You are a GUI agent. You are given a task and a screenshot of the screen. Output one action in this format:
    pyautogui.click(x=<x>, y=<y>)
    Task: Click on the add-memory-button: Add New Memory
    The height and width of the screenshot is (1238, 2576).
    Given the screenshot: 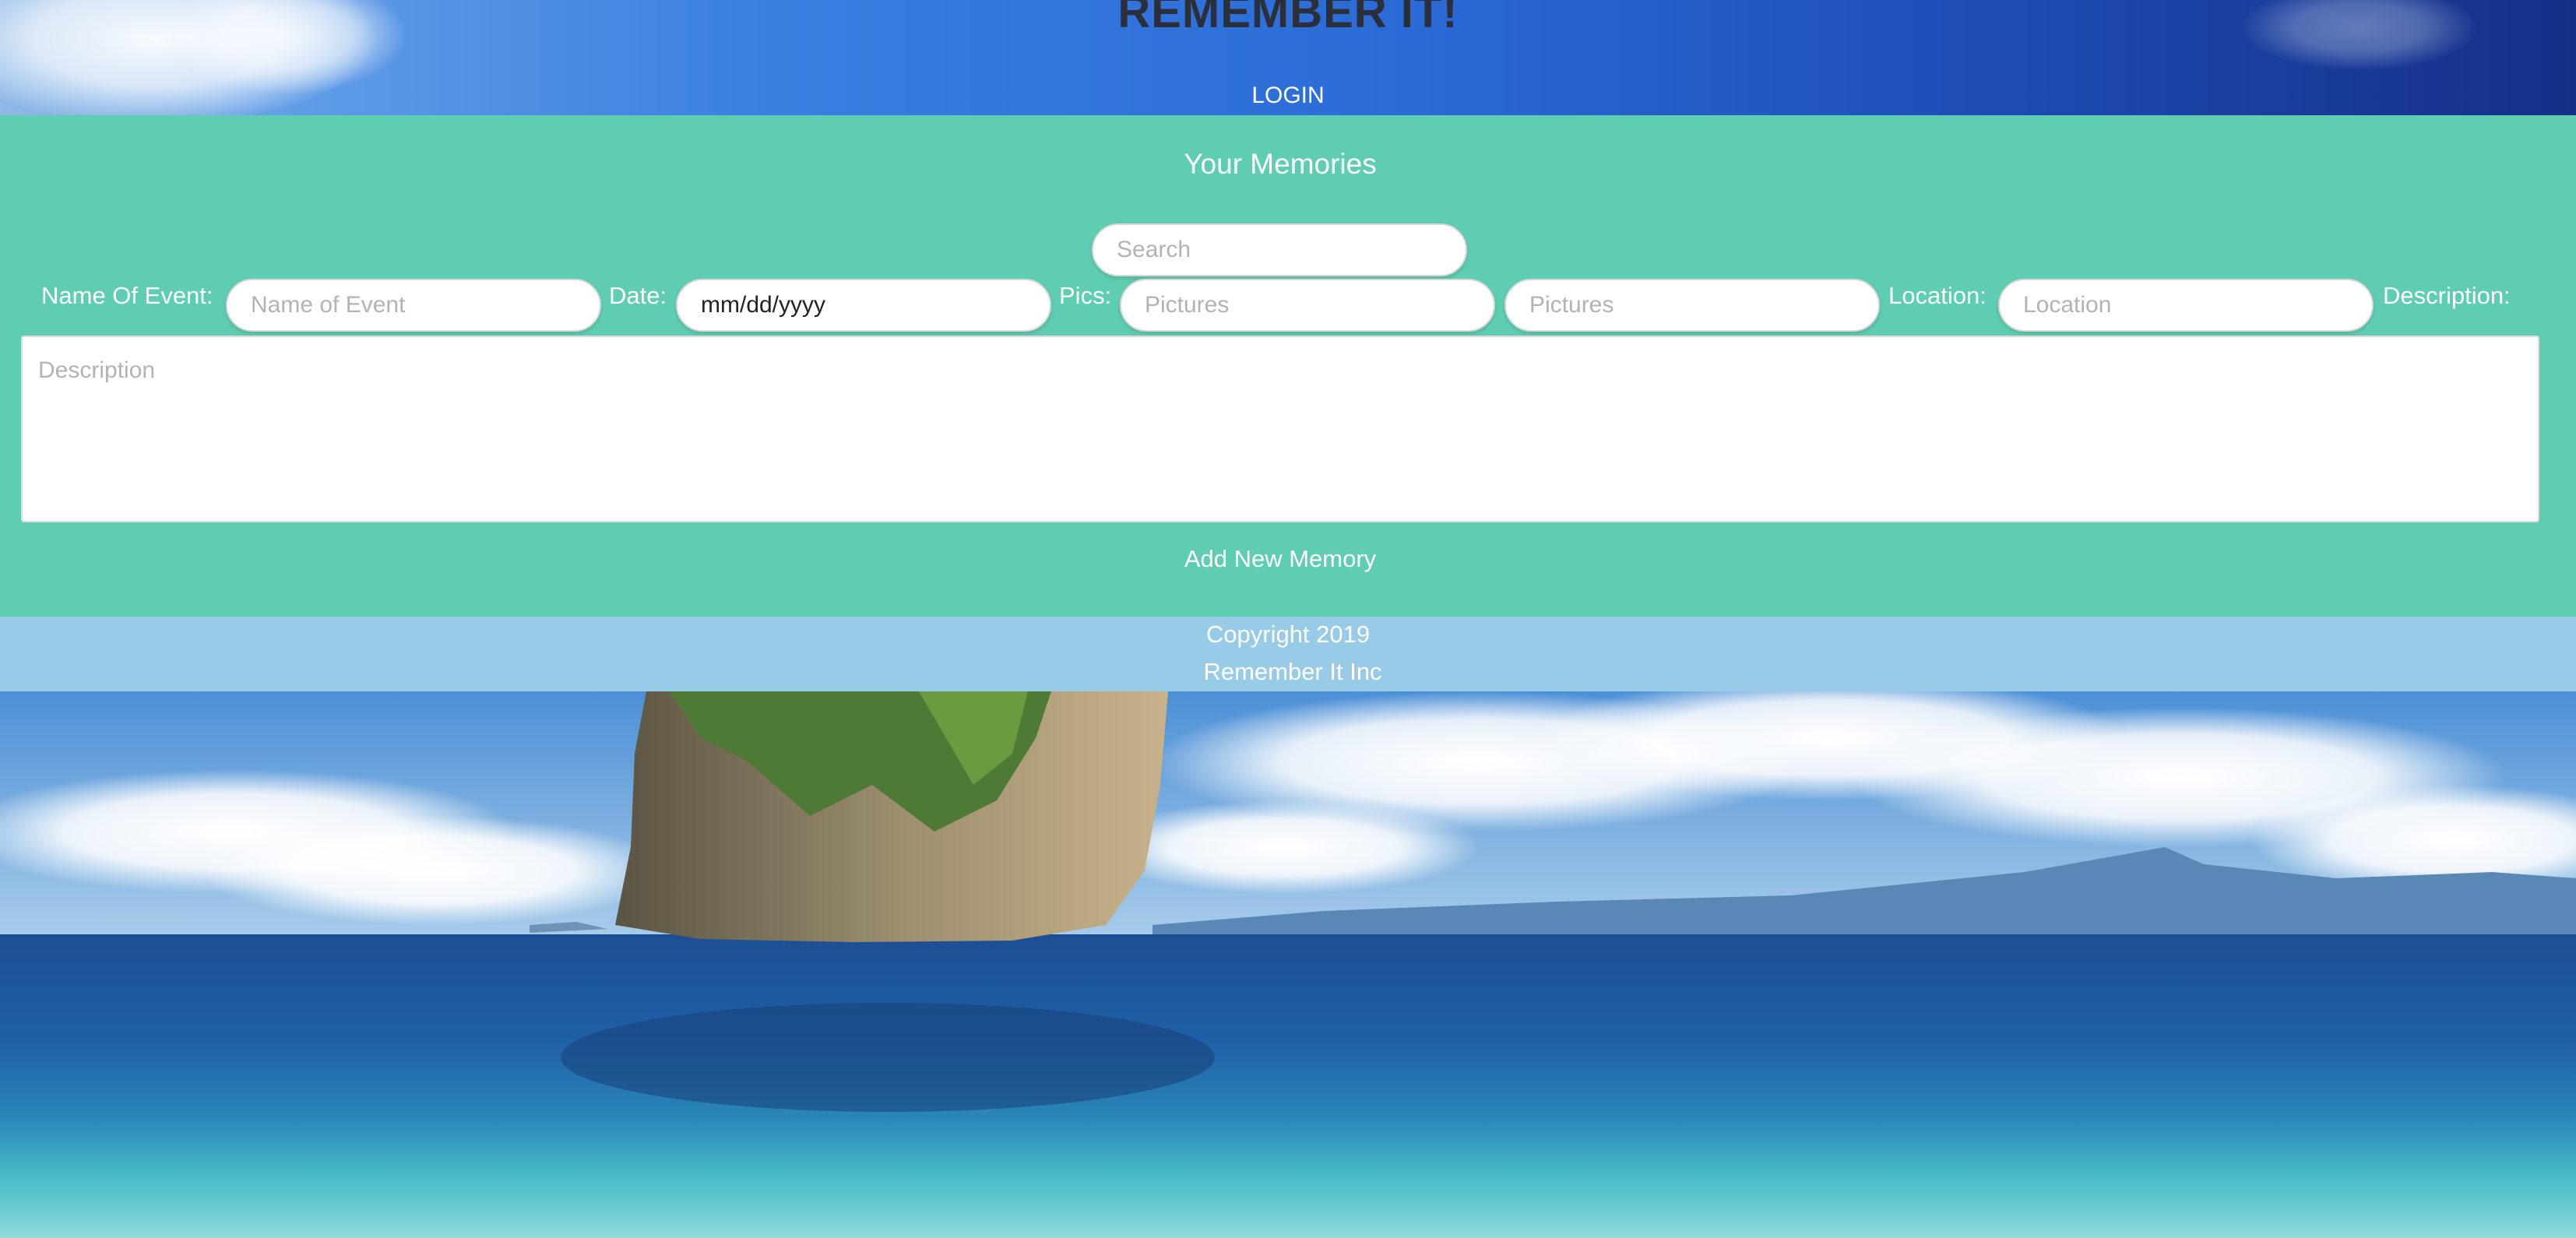 What is the action you would take?
    pyautogui.click(x=1280, y=559)
    